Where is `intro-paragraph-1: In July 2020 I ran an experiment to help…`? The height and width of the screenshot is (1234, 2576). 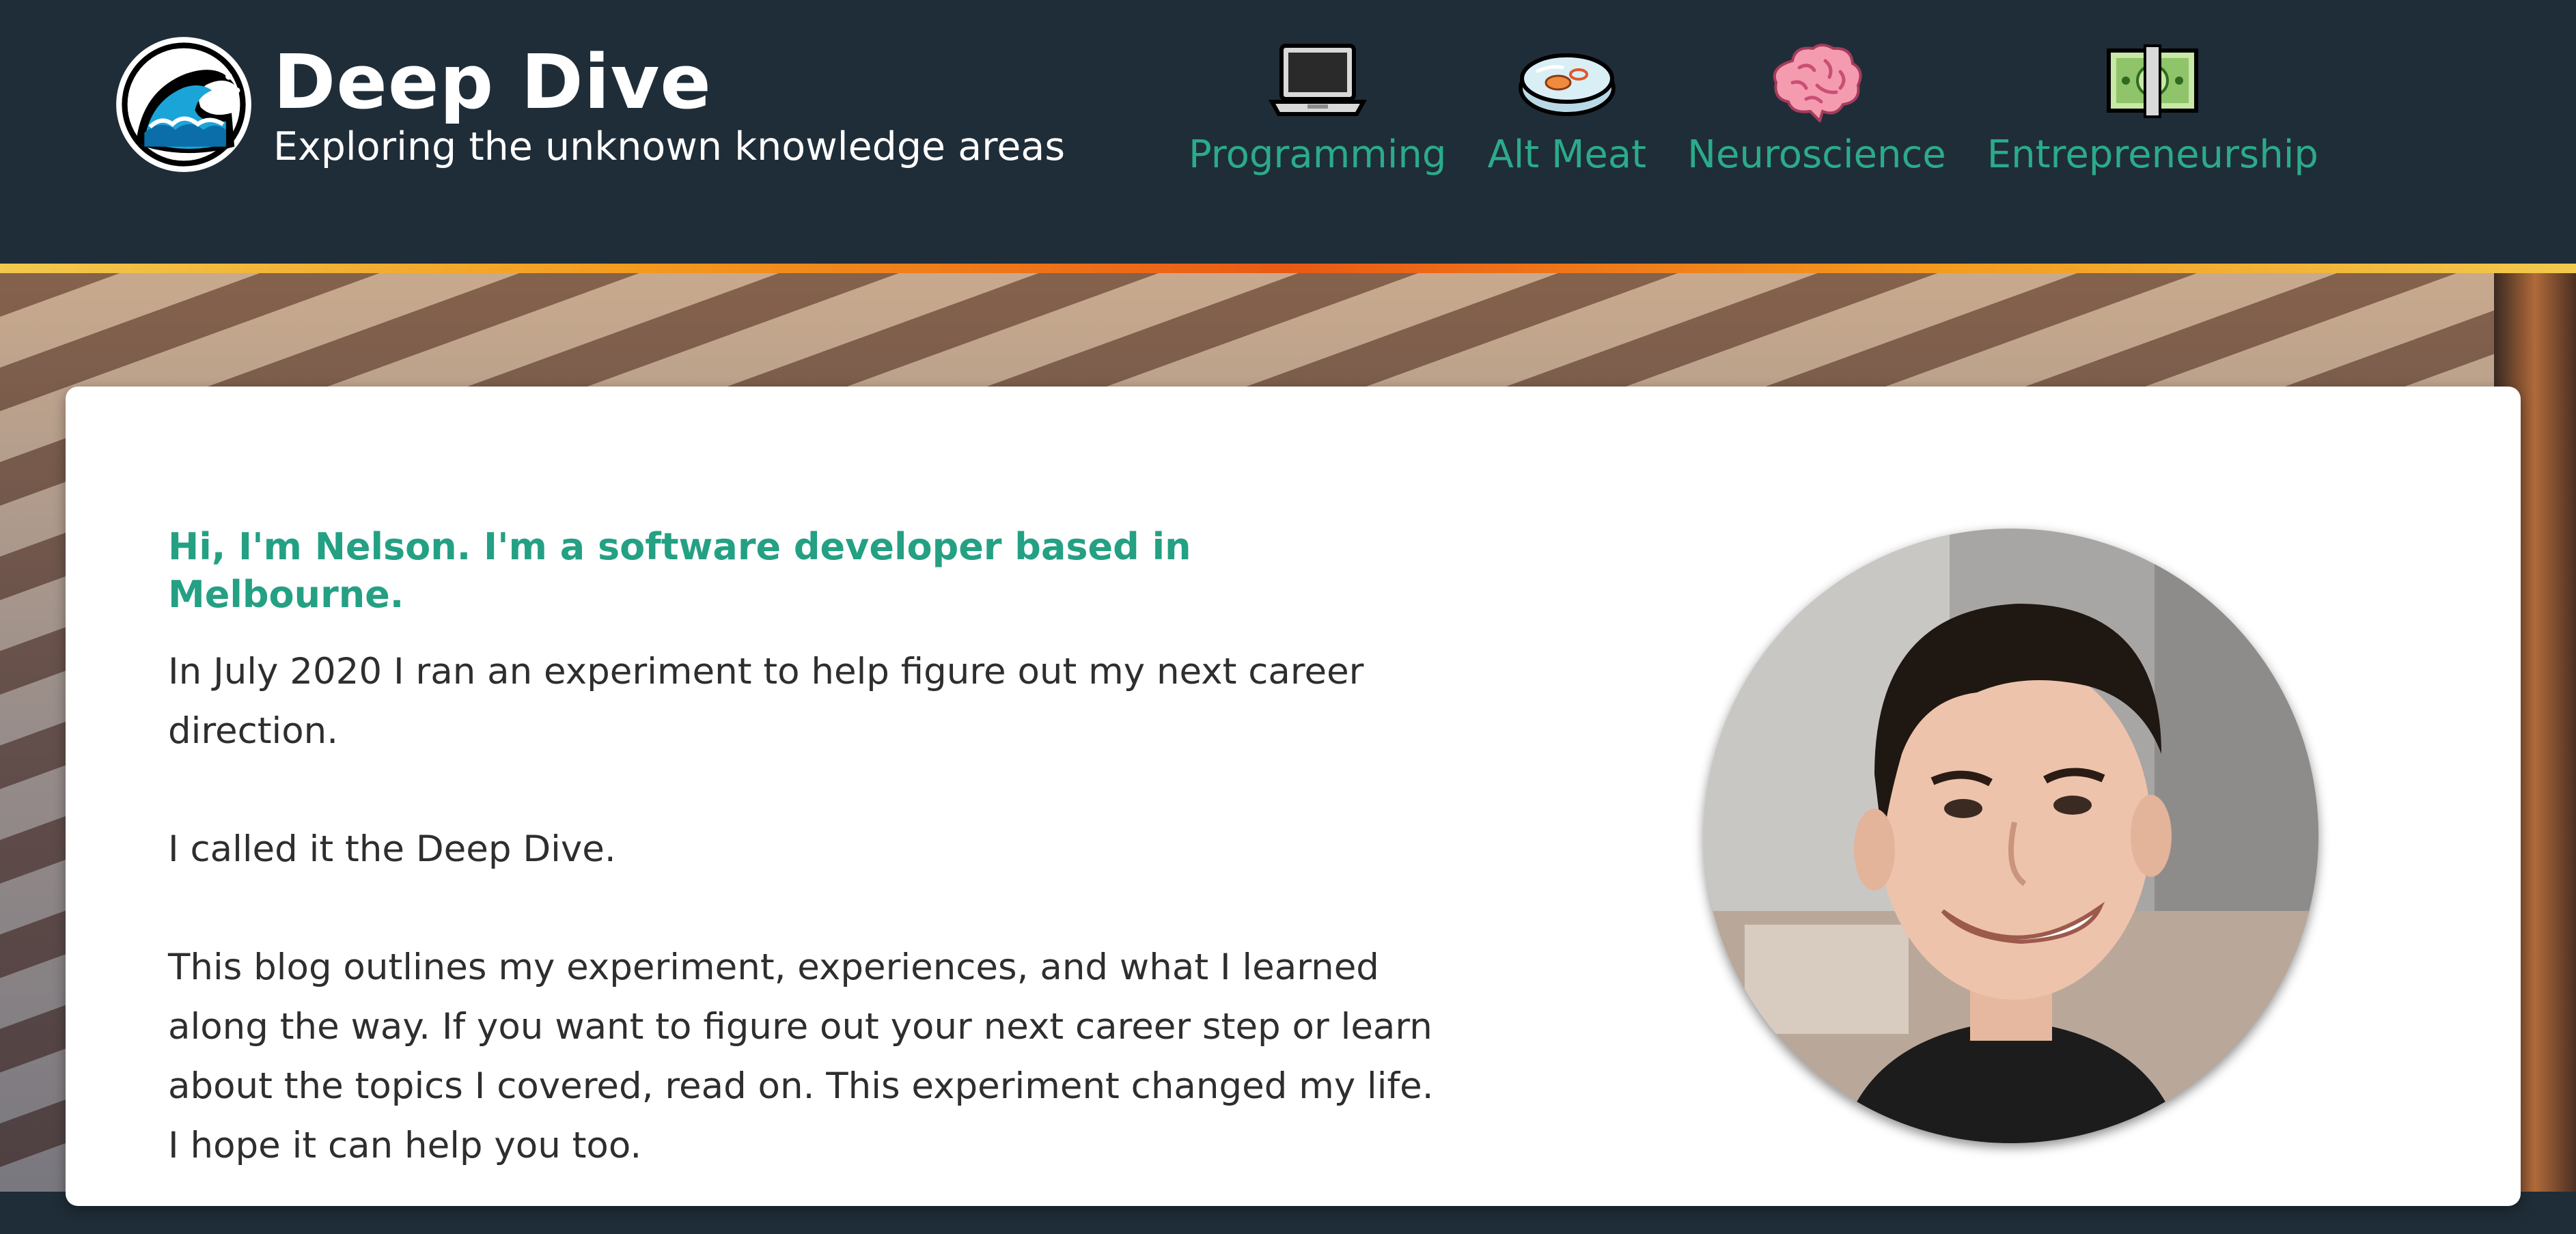 intro-paragraph-1: In July 2020 I ran an experiment to help… is located at coordinates (766, 702).